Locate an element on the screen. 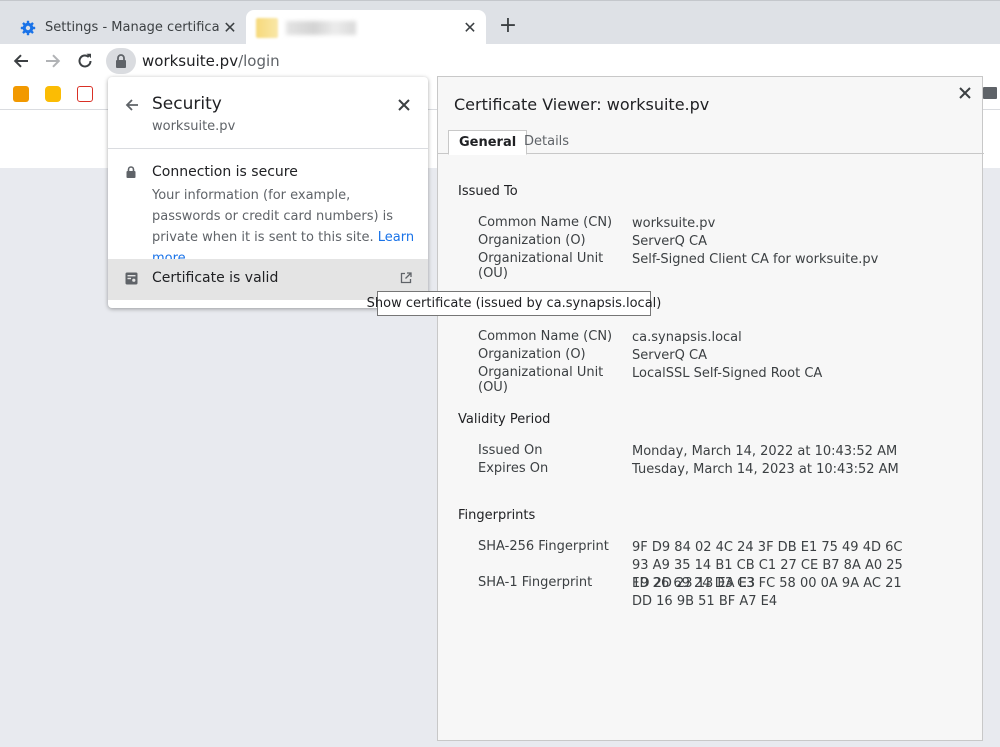  address-bar: worksuite.pv/login is located at coordinates (553, 61).